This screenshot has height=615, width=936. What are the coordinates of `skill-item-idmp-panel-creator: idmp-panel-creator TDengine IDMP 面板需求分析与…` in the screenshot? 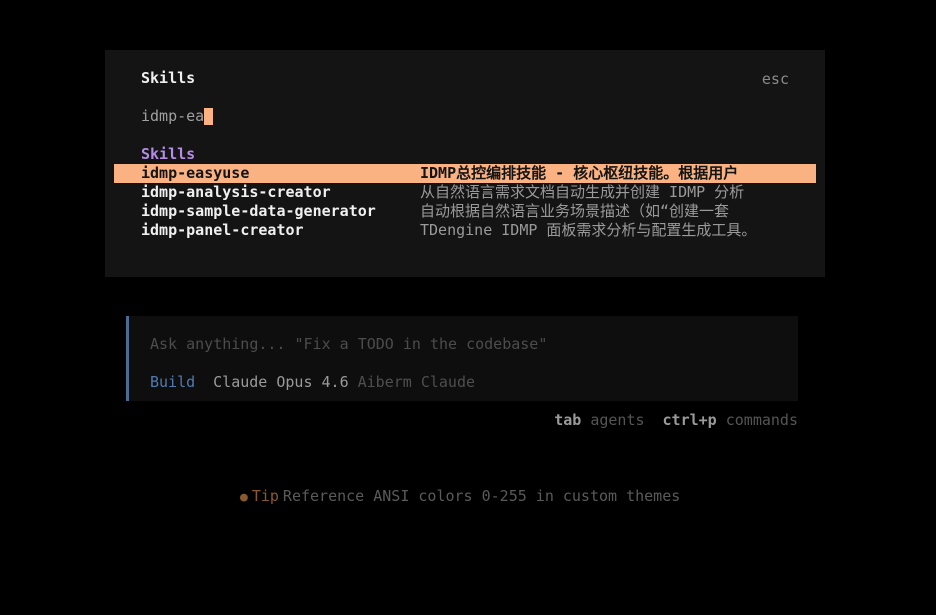 It's located at (465, 230).